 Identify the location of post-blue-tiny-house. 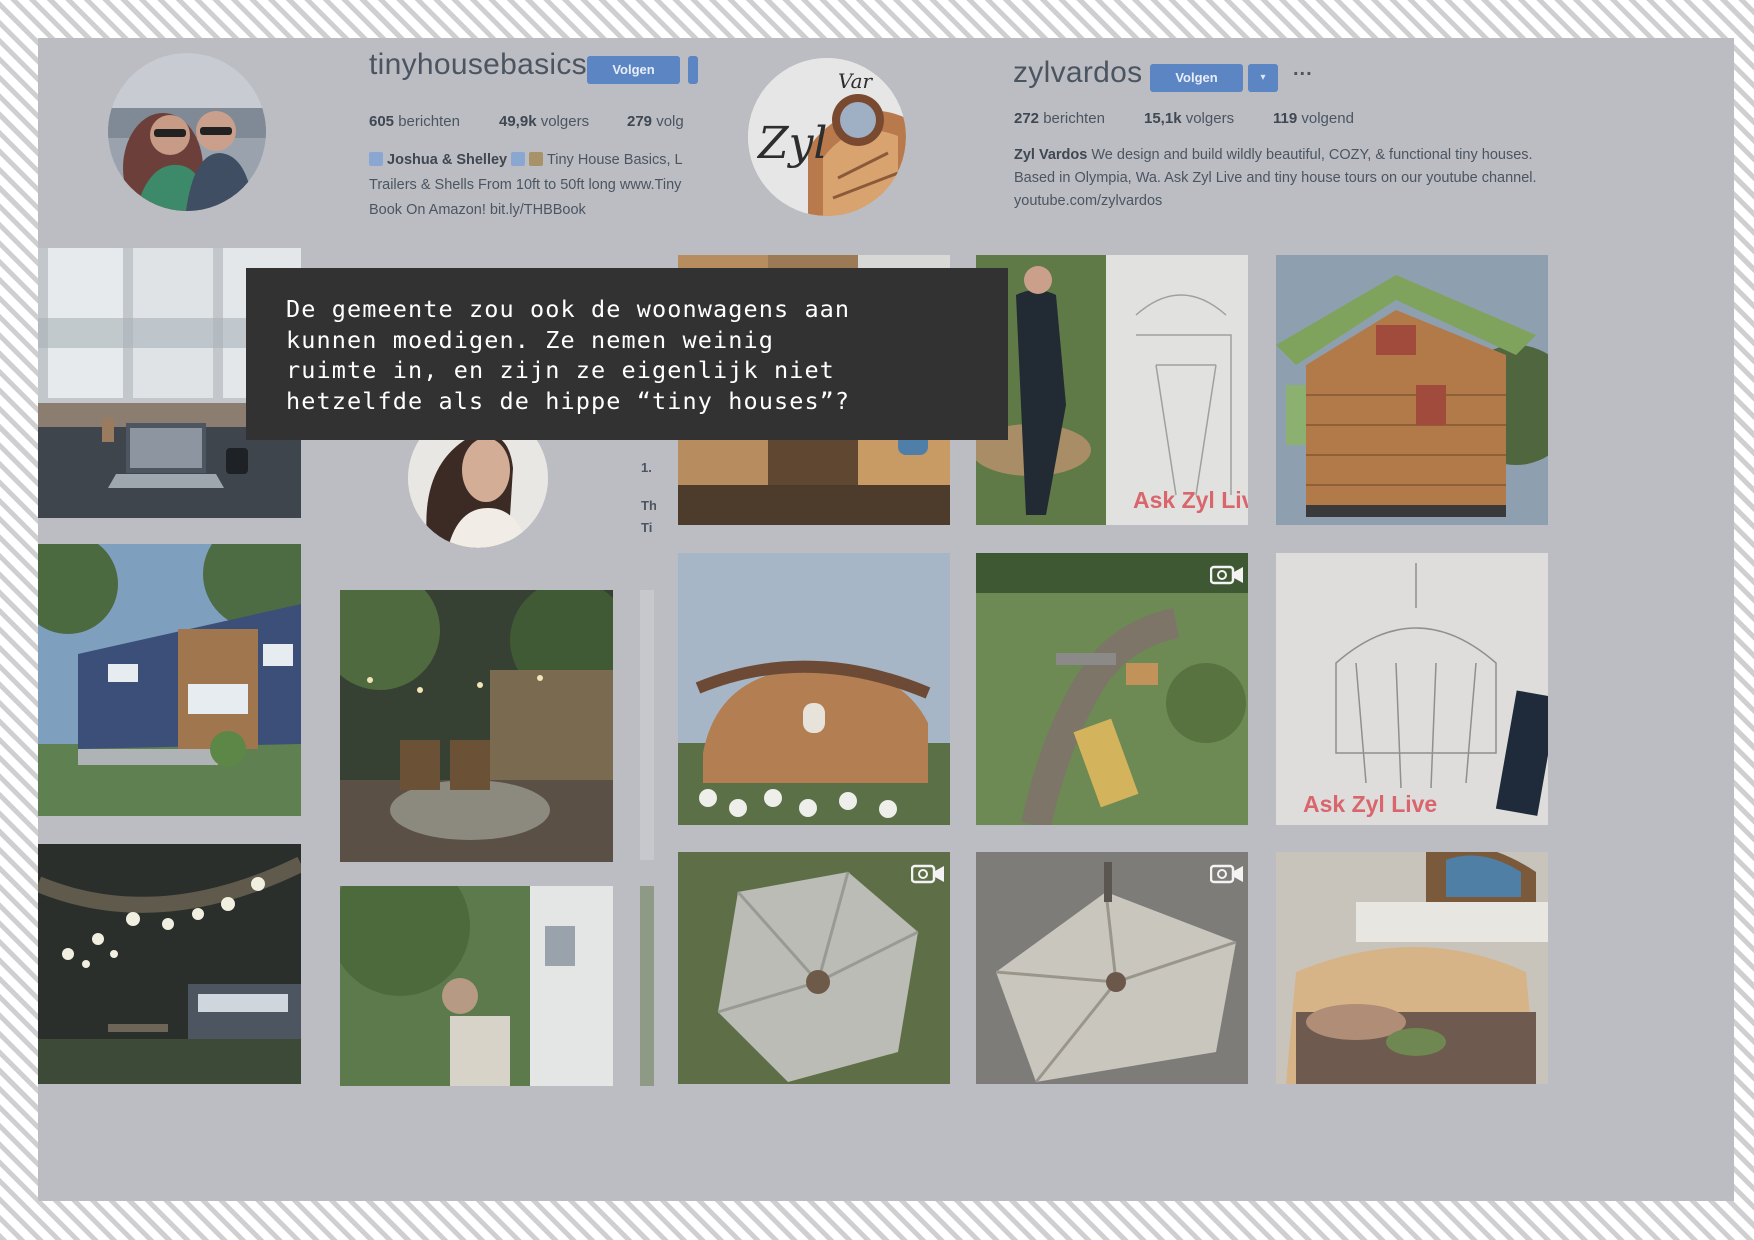
(169, 680).